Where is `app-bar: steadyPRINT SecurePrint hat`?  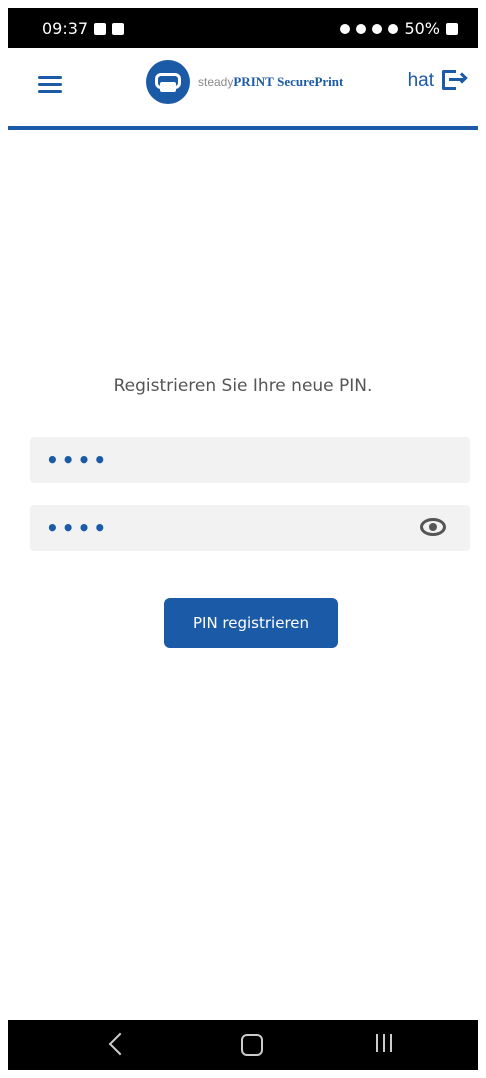
app-bar: steadyPRINT SecurePrint hat is located at coordinates (243, 89).